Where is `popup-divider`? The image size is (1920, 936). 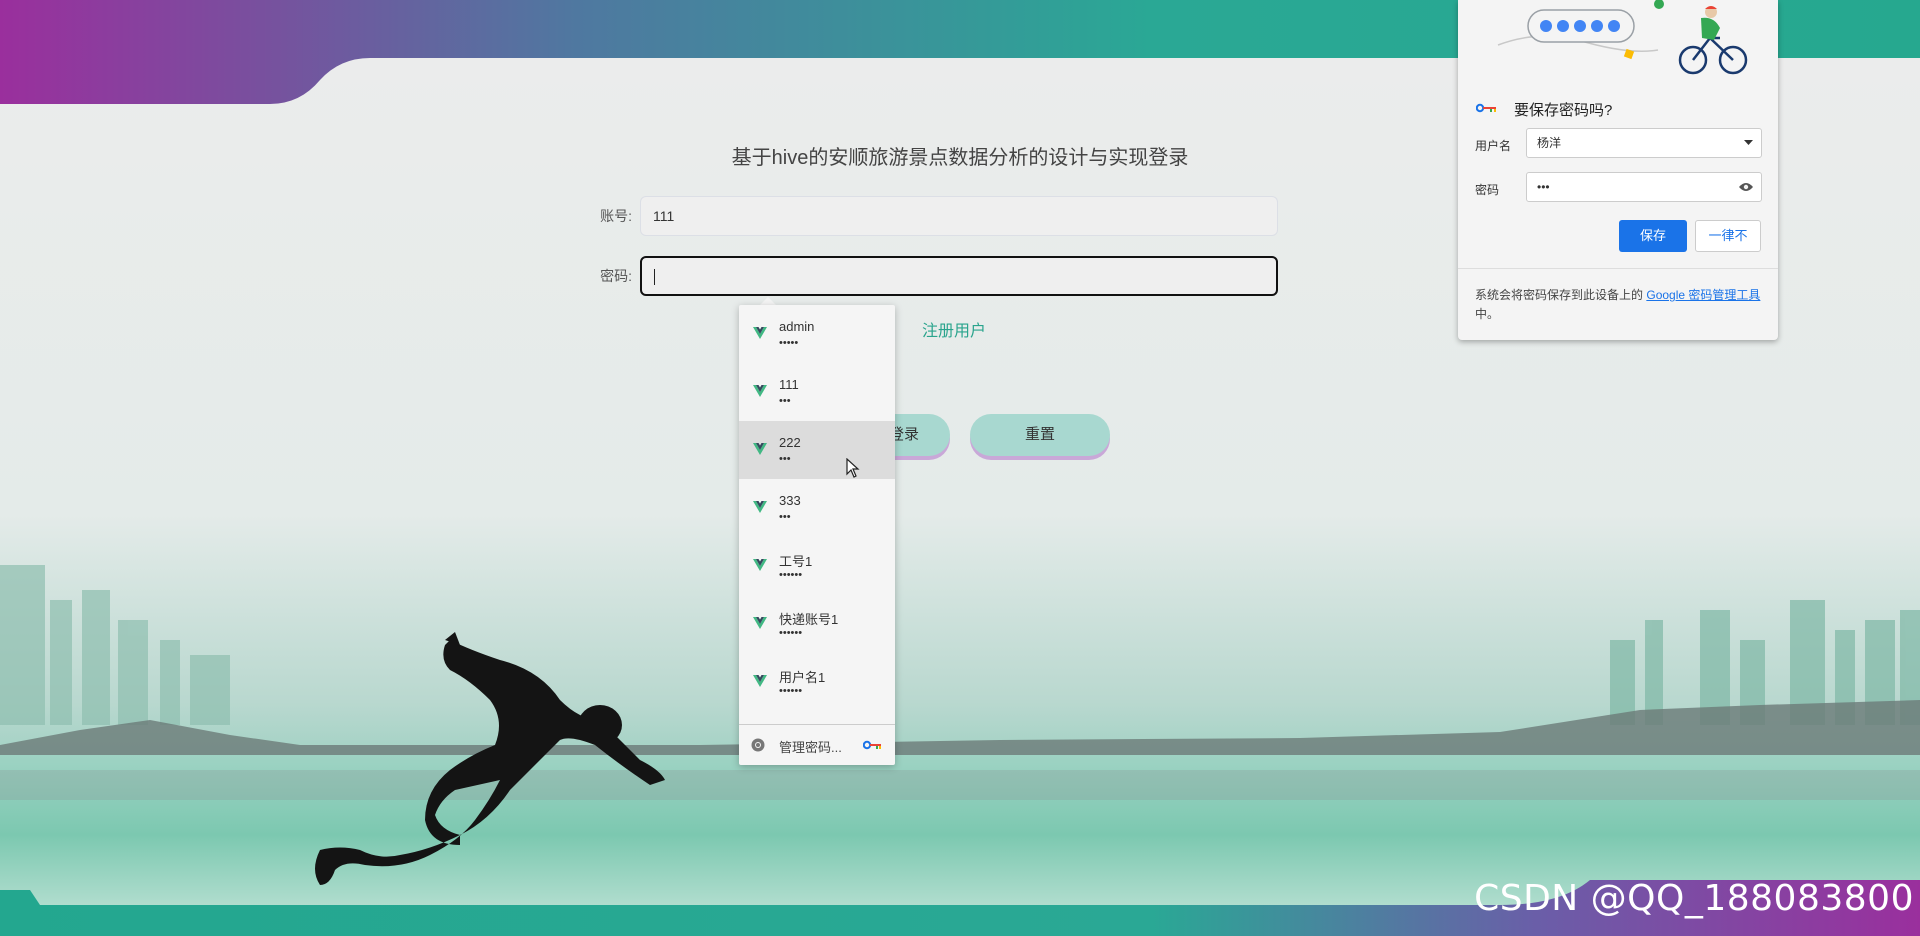
popup-divider is located at coordinates (1618, 268).